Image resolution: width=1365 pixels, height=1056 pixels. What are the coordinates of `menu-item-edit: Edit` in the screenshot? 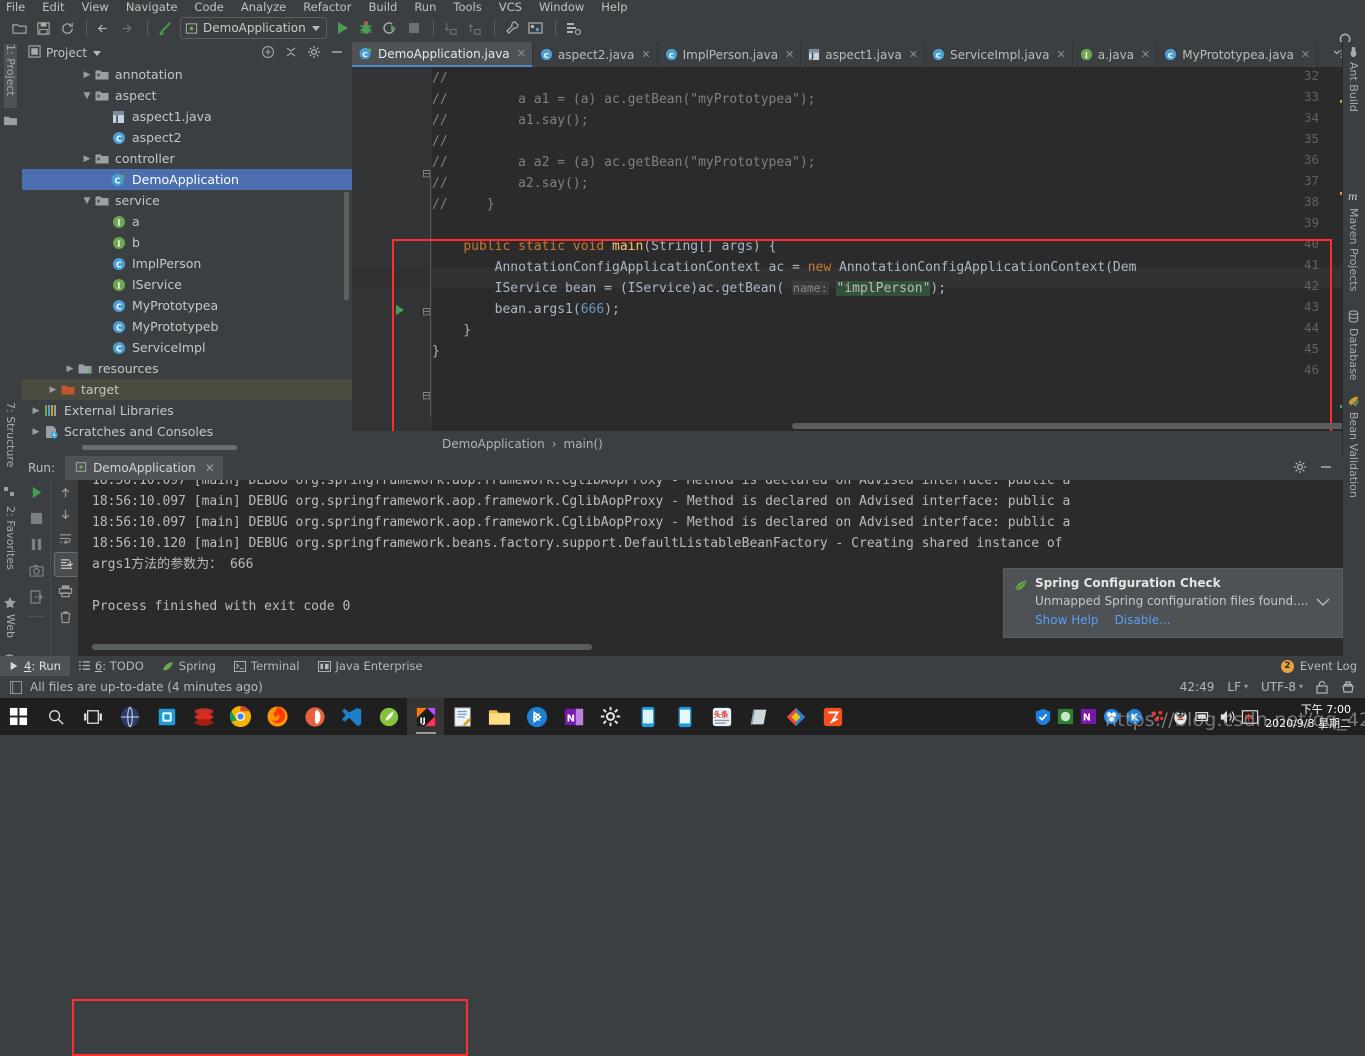 It's located at (53, 7).